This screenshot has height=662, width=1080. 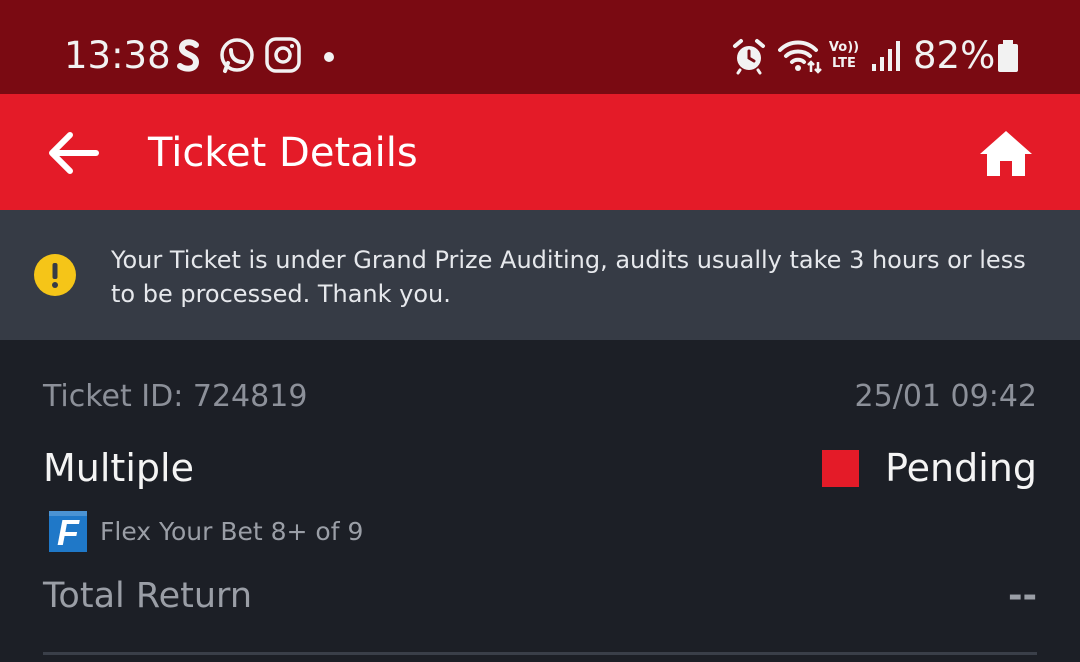 I want to click on volte-label-top: Vo)), so click(x=844, y=47).